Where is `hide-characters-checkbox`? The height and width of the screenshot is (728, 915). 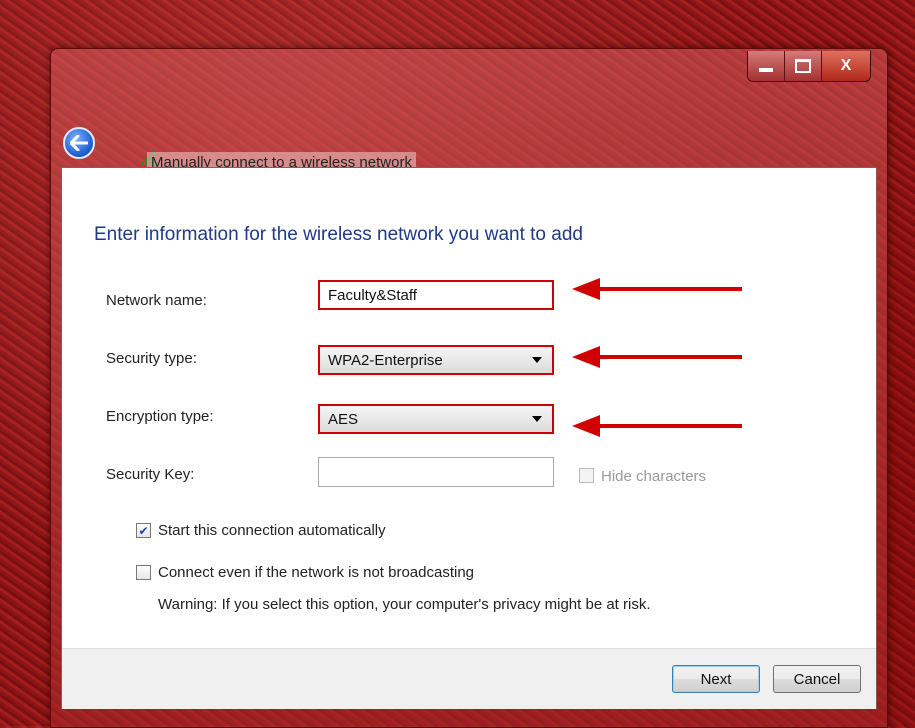 hide-characters-checkbox is located at coordinates (586, 475).